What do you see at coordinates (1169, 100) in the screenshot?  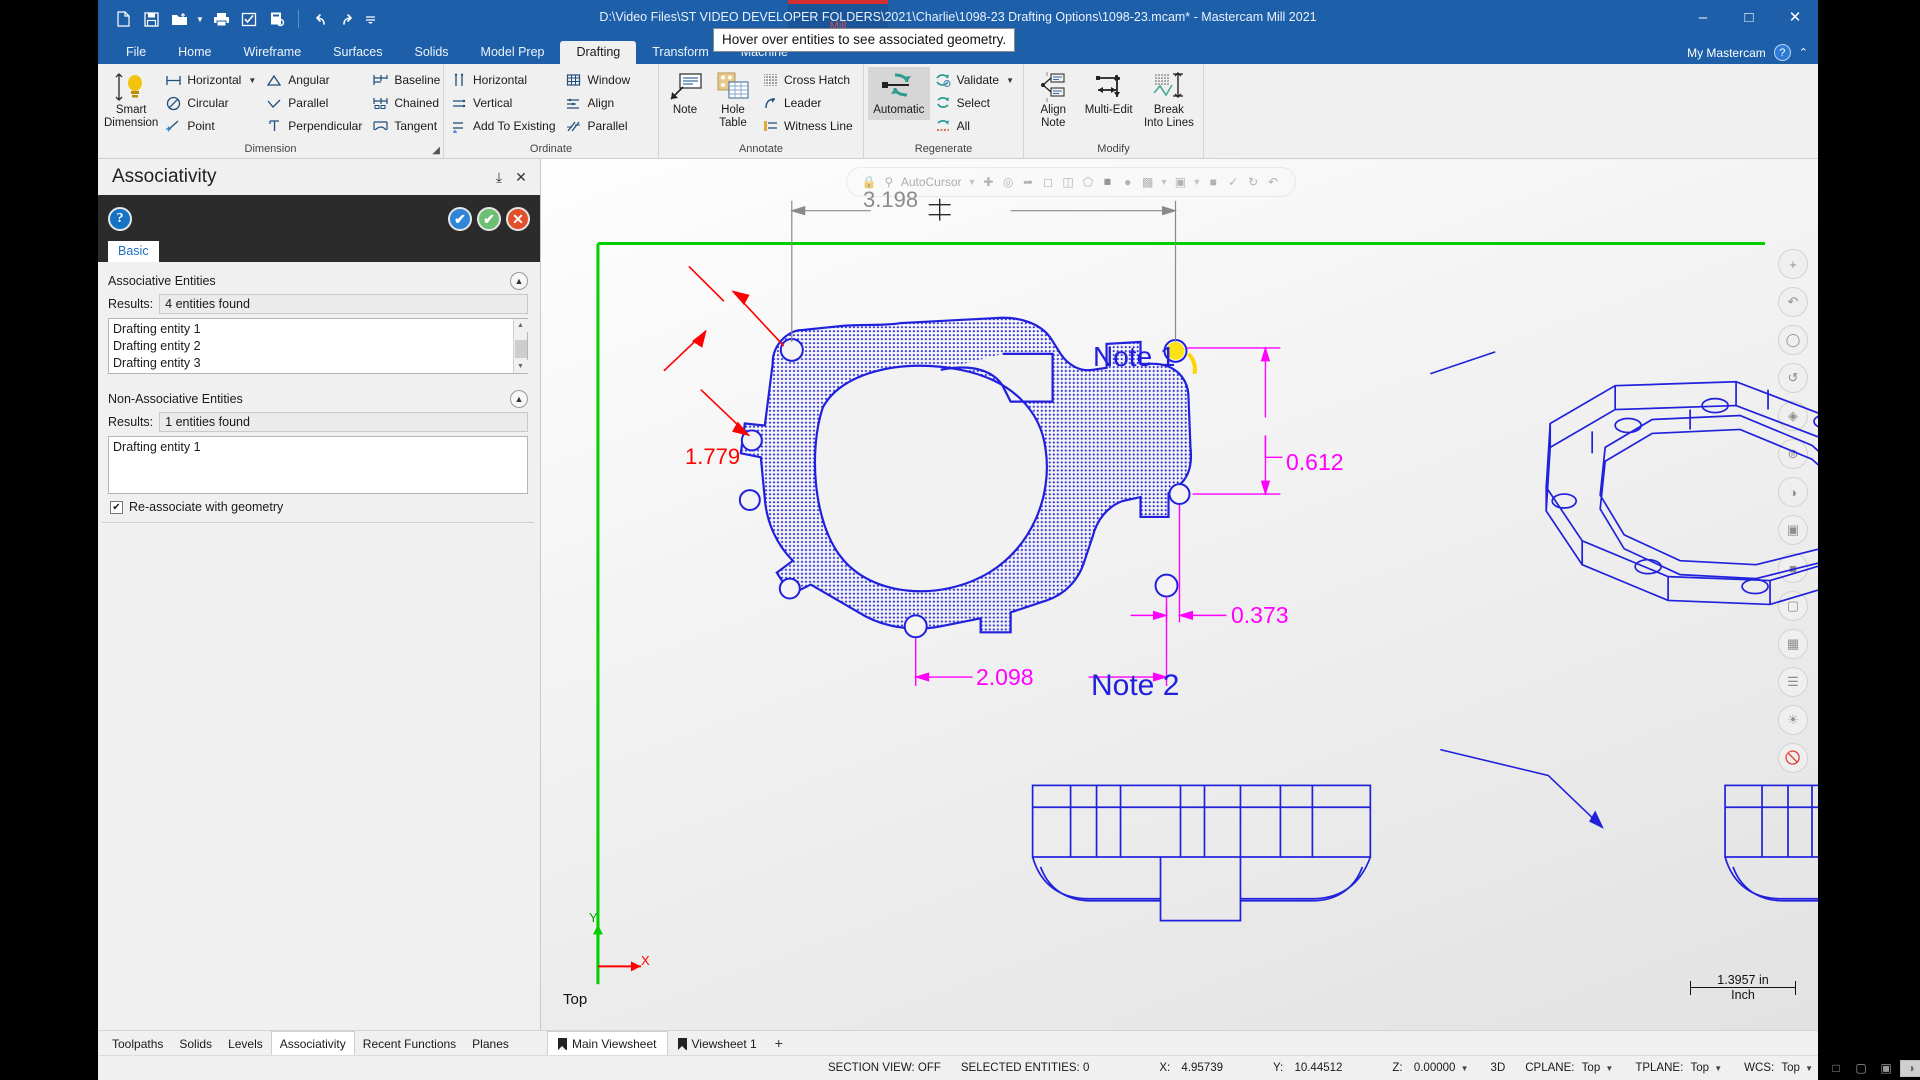 I see `break-into-lines-button: Break Into Lines` at bounding box center [1169, 100].